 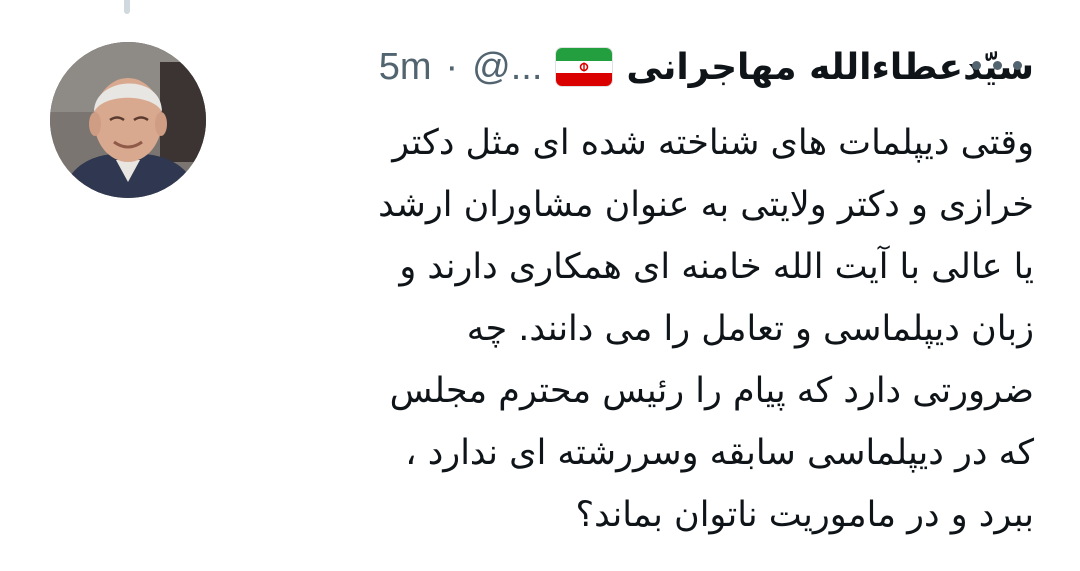 I want to click on avatar, so click(x=128, y=120).